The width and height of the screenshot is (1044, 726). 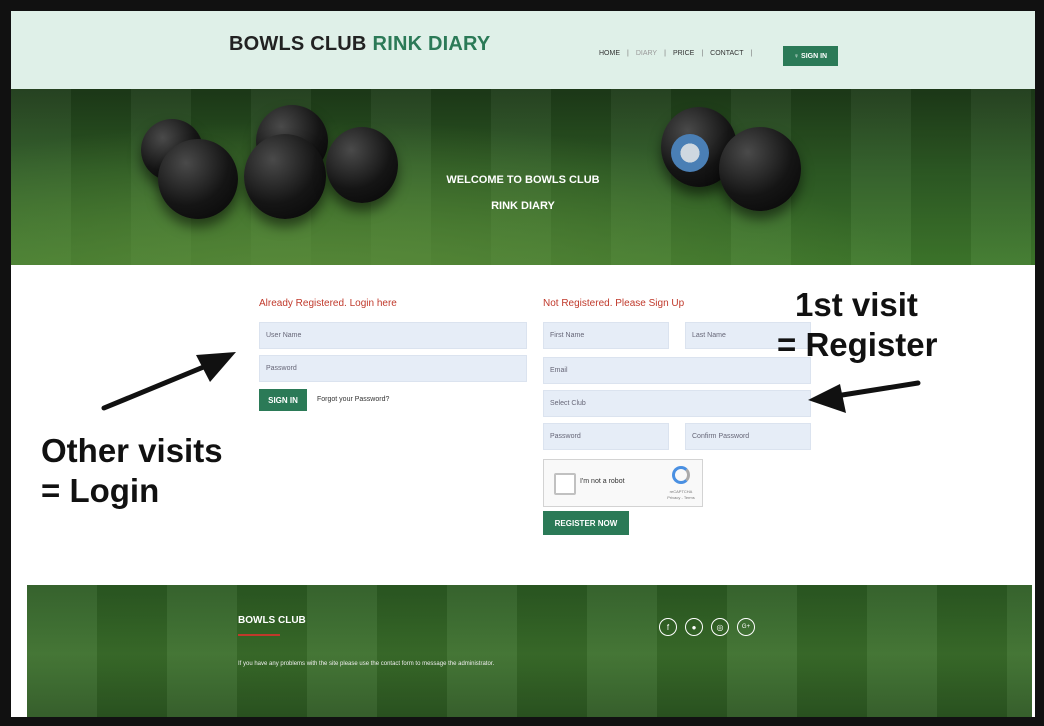 I want to click on brand-rink-diary: RINK DIARY, so click(x=431, y=44).